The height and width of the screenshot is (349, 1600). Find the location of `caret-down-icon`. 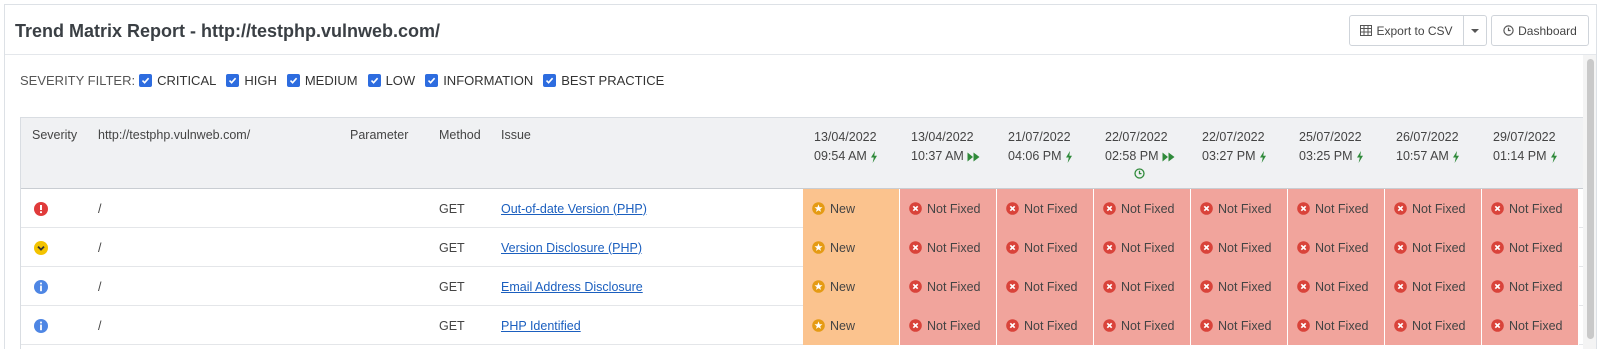

caret-down-icon is located at coordinates (1475, 30).